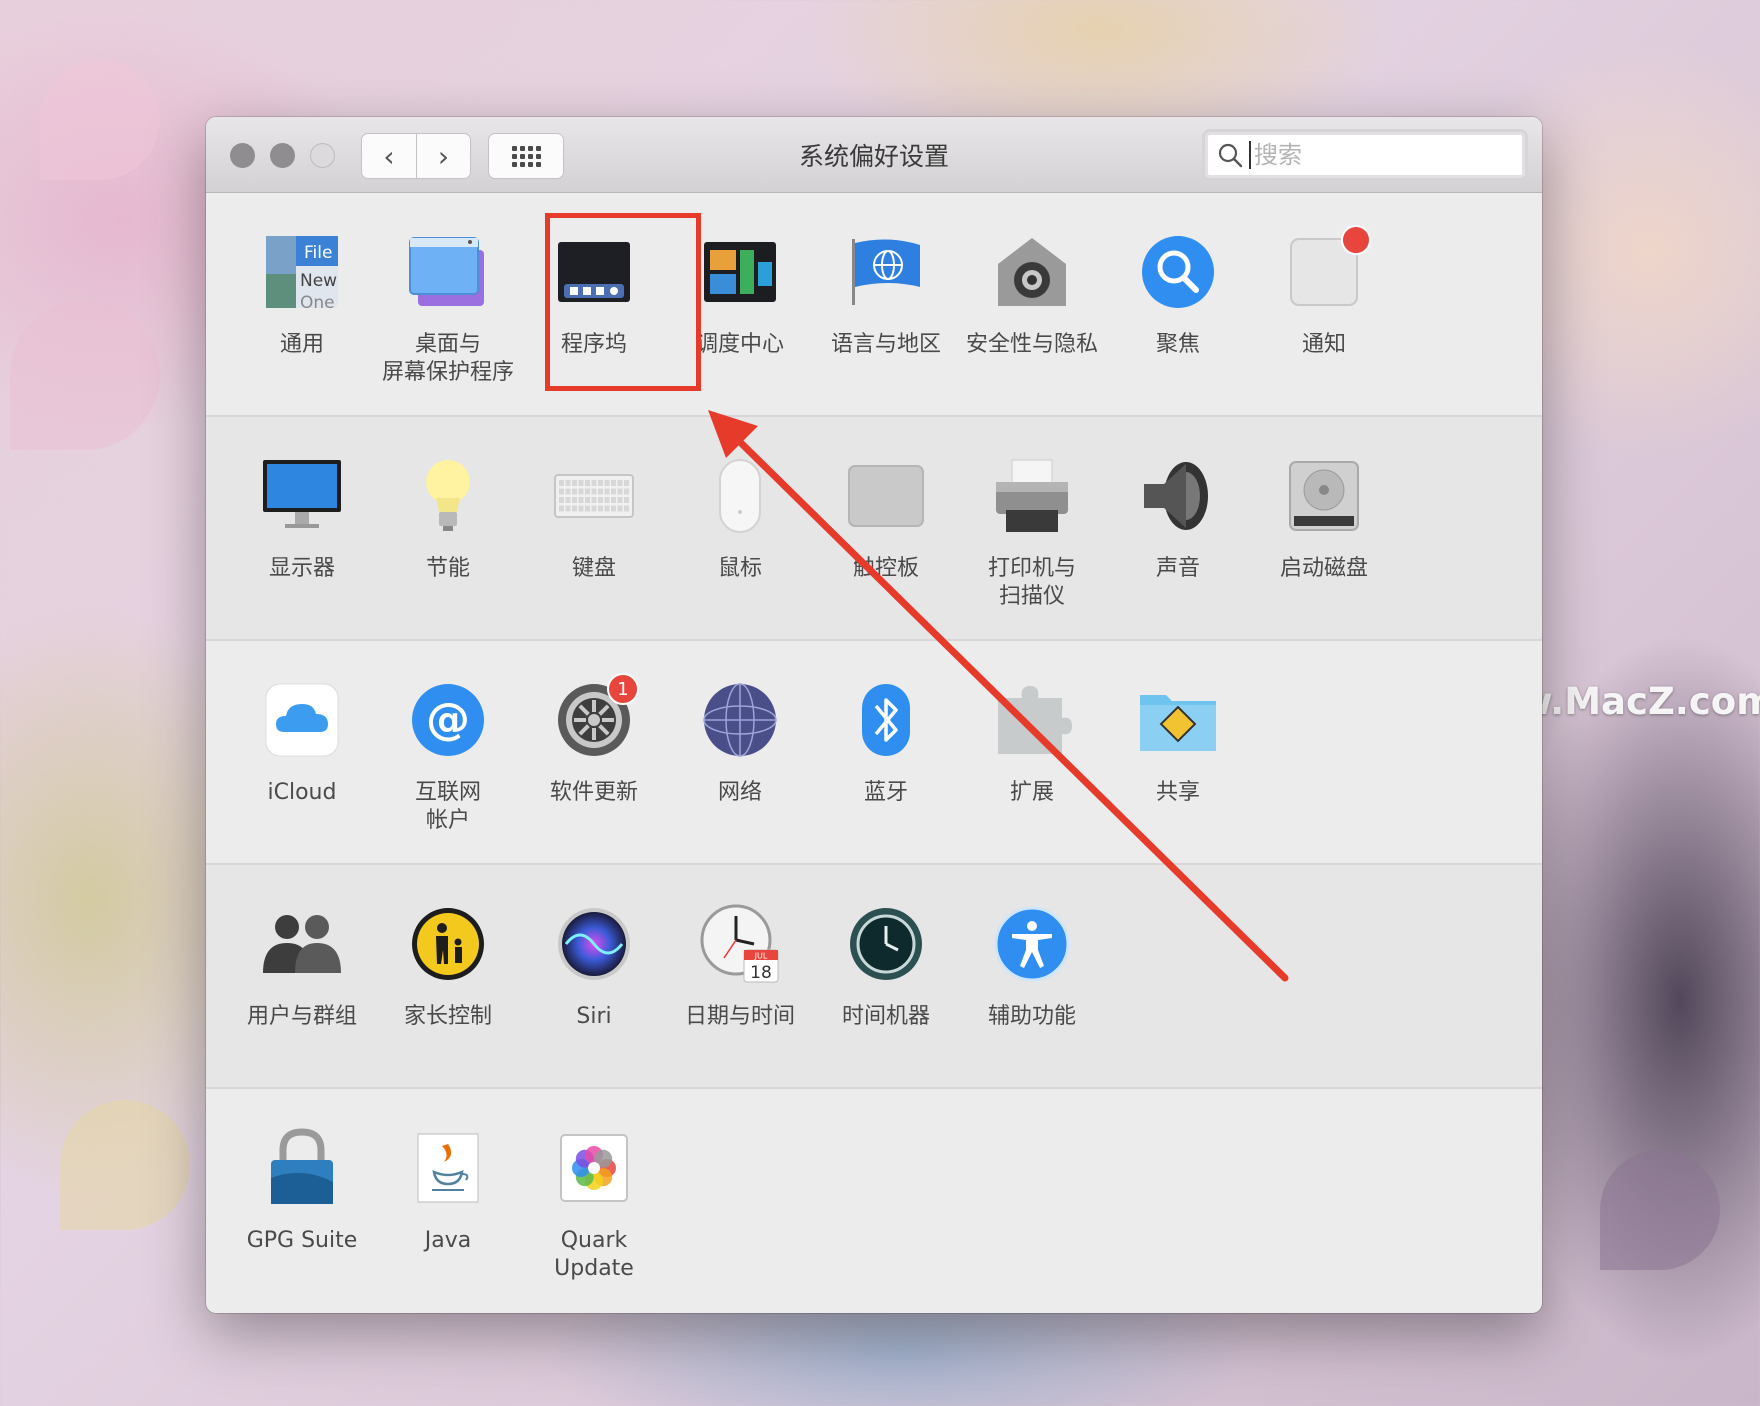  What do you see at coordinates (1177, 792) in the screenshot?
I see `pane-label: 共享` at bounding box center [1177, 792].